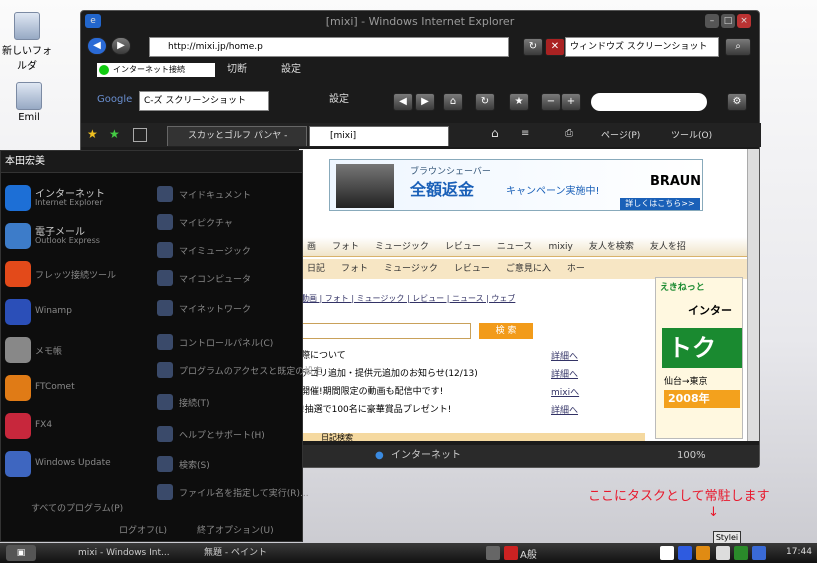  I want to click on start-menu-place: マイミュージック, so click(228, 251).